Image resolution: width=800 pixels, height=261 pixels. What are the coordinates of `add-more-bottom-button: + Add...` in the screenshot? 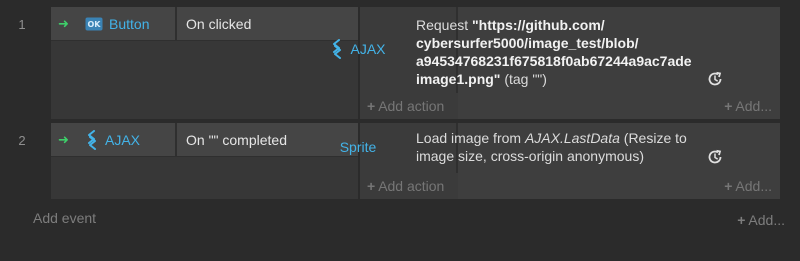 It's located at (761, 220).